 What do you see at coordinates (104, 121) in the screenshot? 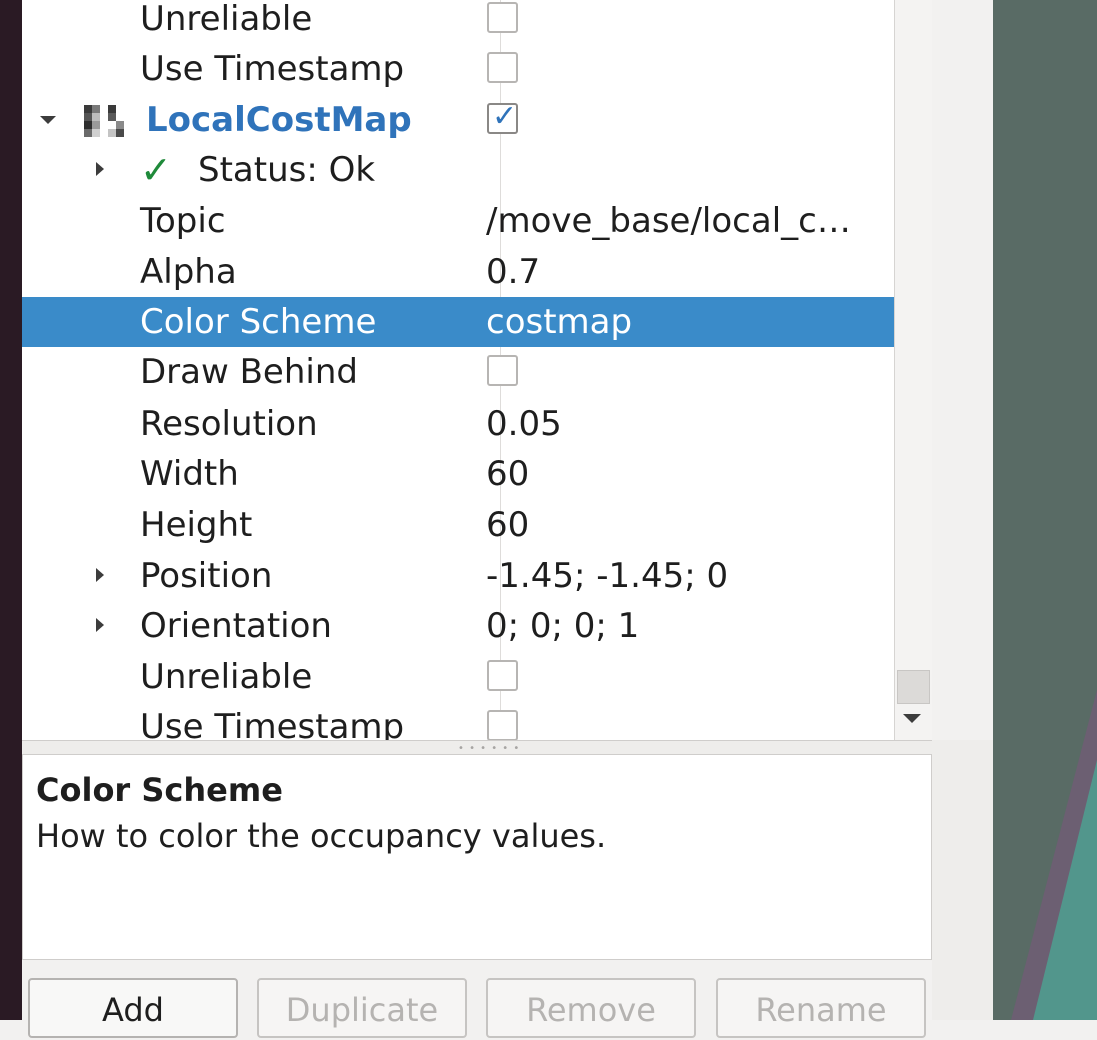
I see `costmap-grid-icon` at bounding box center [104, 121].